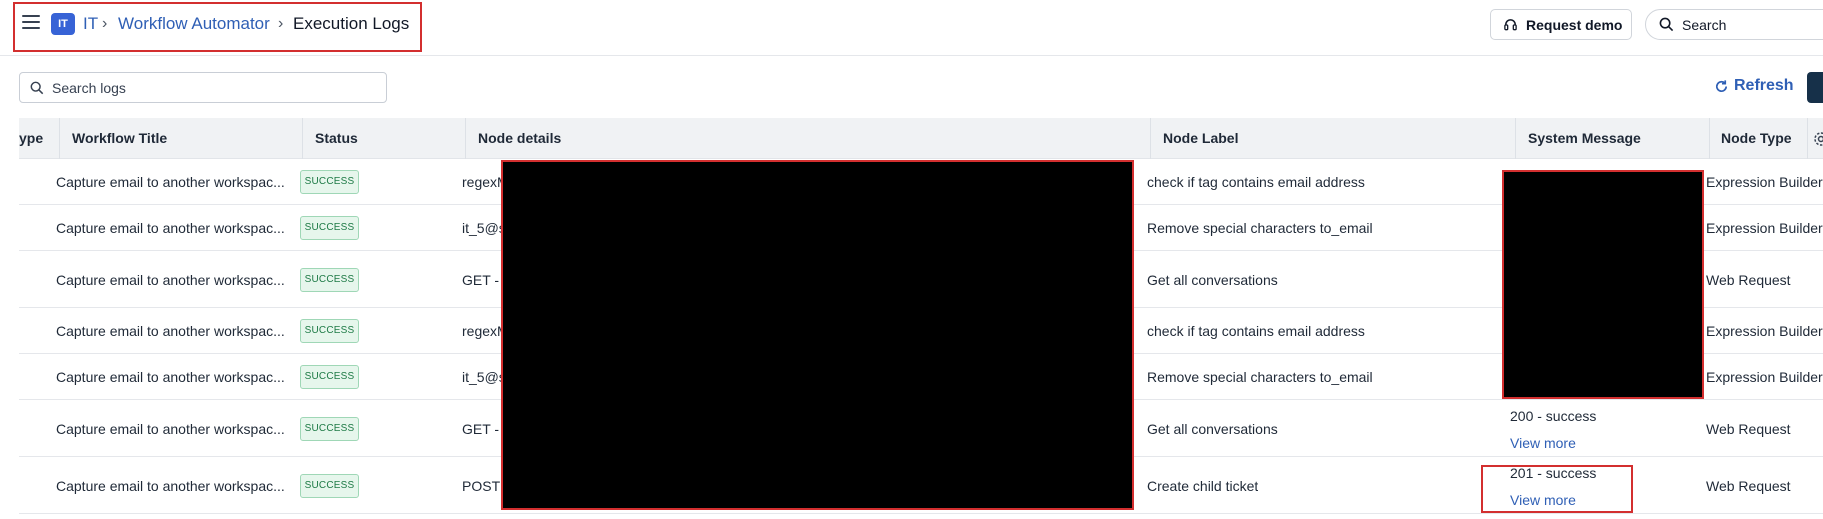 This screenshot has width=1823, height=519. Describe the element at coordinates (1543, 443) in the screenshot. I see `view-more-link: View more` at that location.